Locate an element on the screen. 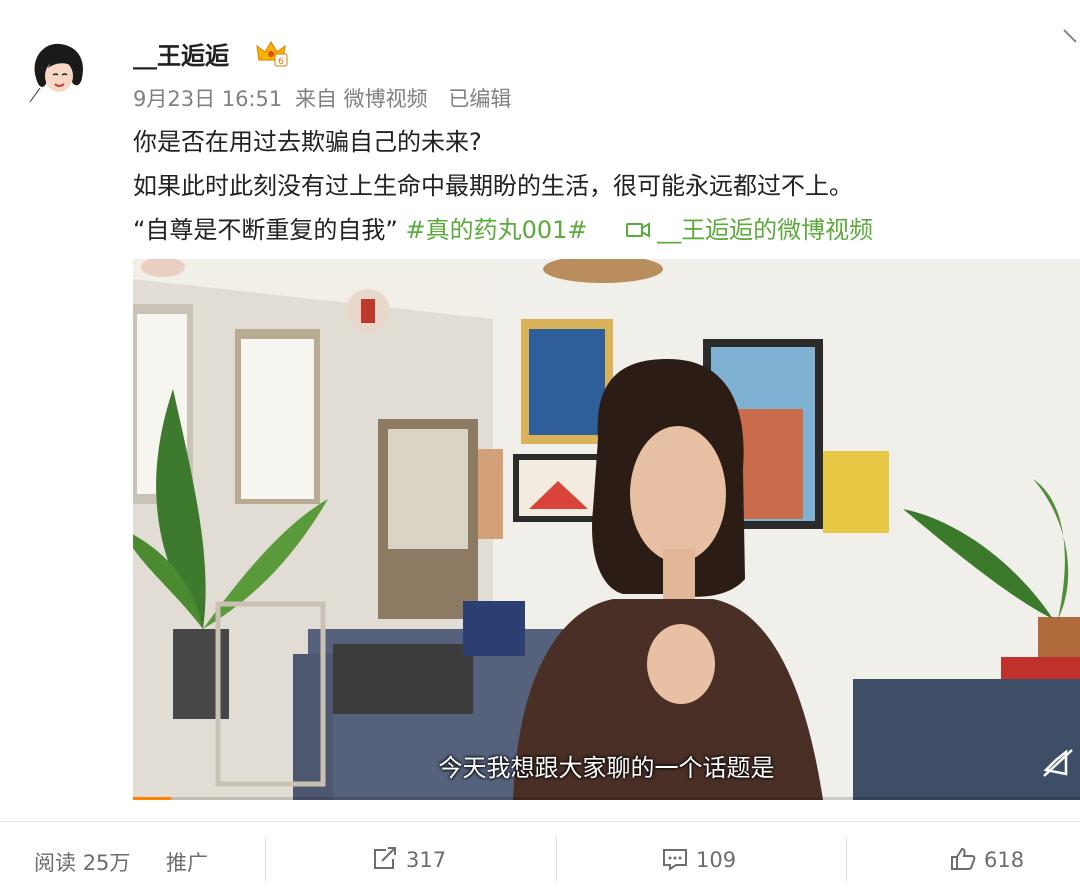 This screenshot has height=896, width=1080. post-line-2: 如果此时此刻没有过上生命中最期盼的生活，很可能永远都过不上。 is located at coordinates (493, 186).